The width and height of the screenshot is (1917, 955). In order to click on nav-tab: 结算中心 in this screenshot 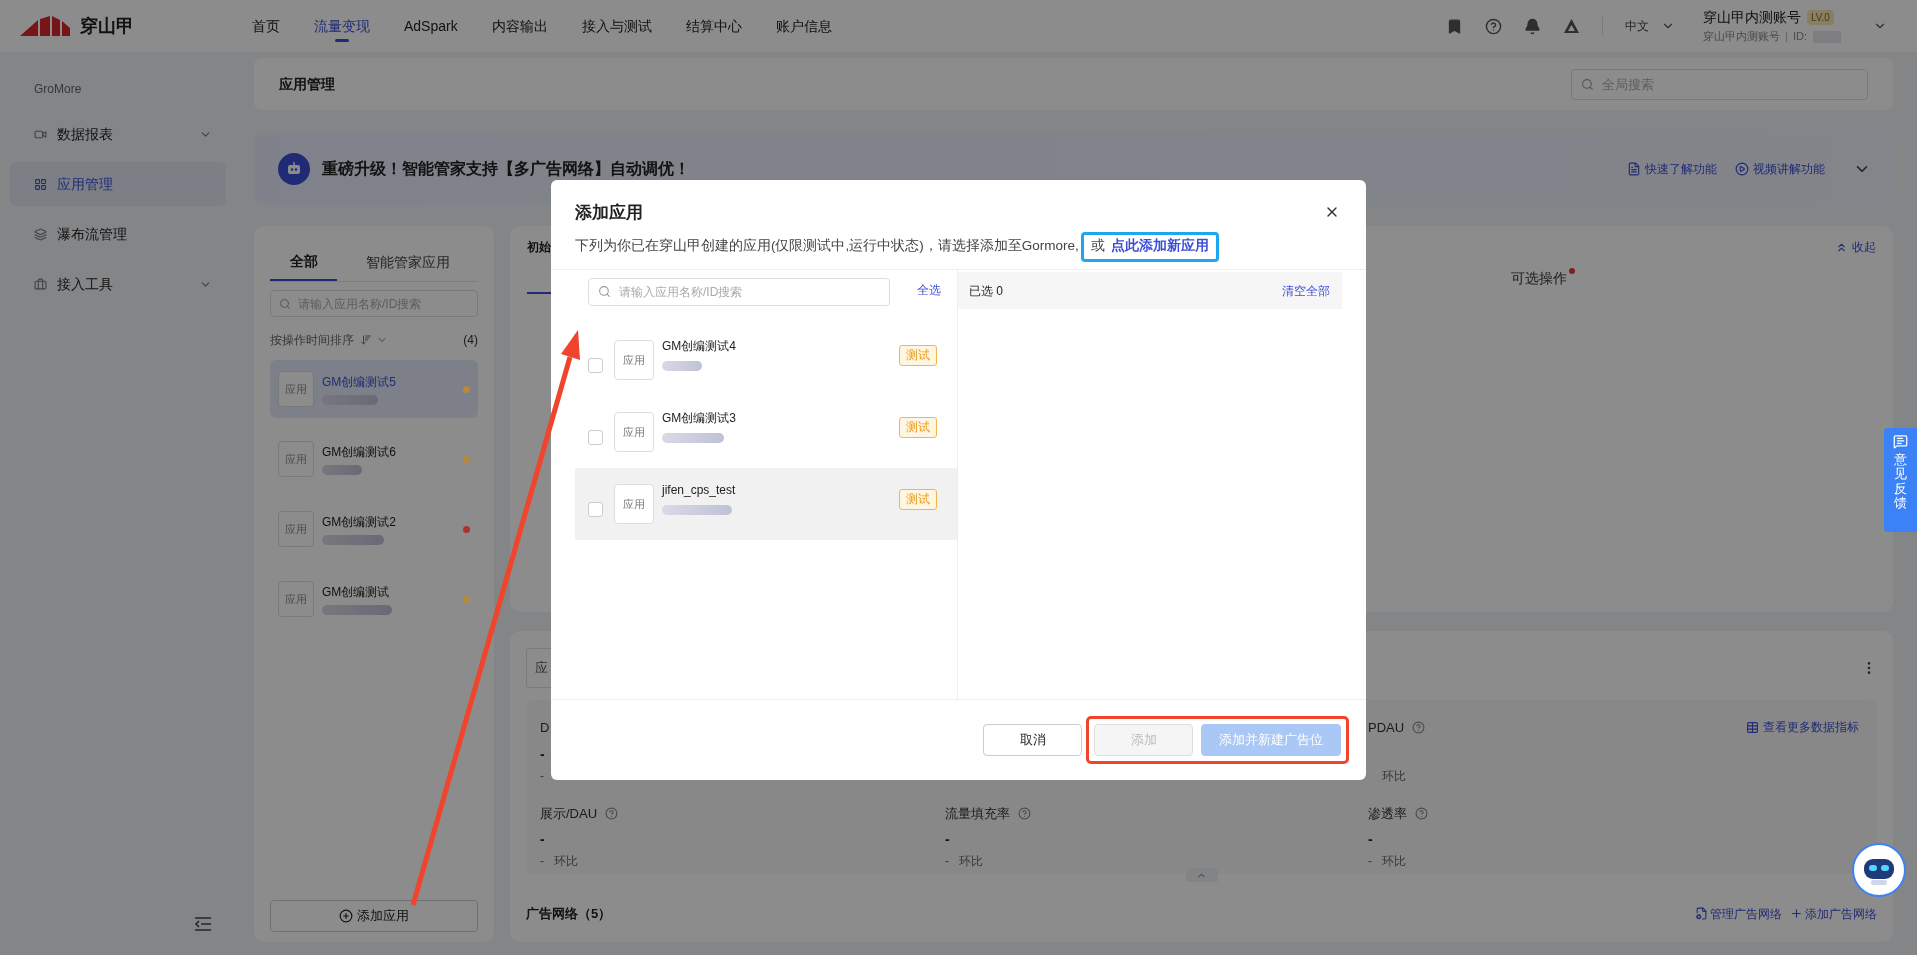, I will do `click(713, 26)`.